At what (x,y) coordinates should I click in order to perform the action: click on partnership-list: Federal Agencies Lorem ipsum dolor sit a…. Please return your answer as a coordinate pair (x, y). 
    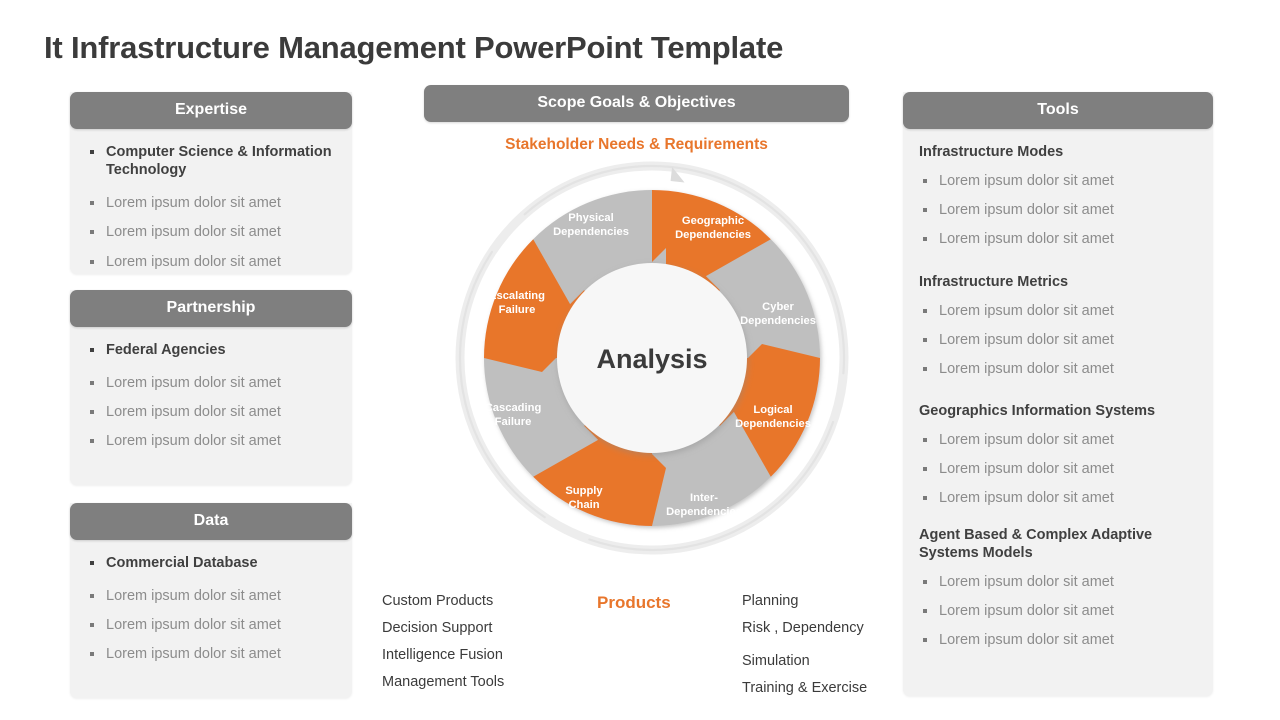
    Looking at the image, I should click on (211, 396).